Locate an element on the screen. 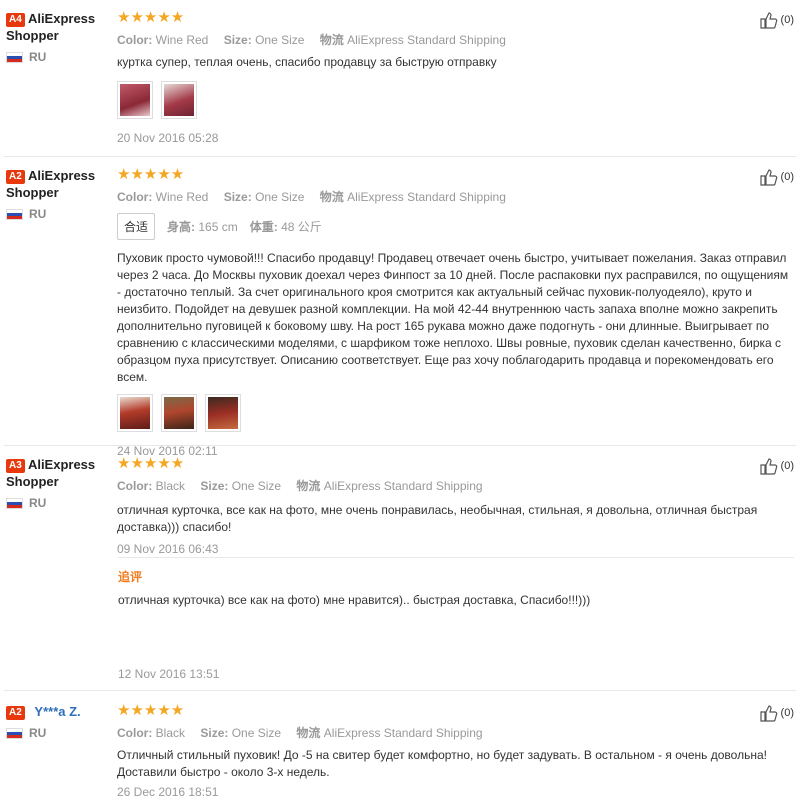 The image size is (800, 800). level-badge: A4 is located at coordinates (15, 20).